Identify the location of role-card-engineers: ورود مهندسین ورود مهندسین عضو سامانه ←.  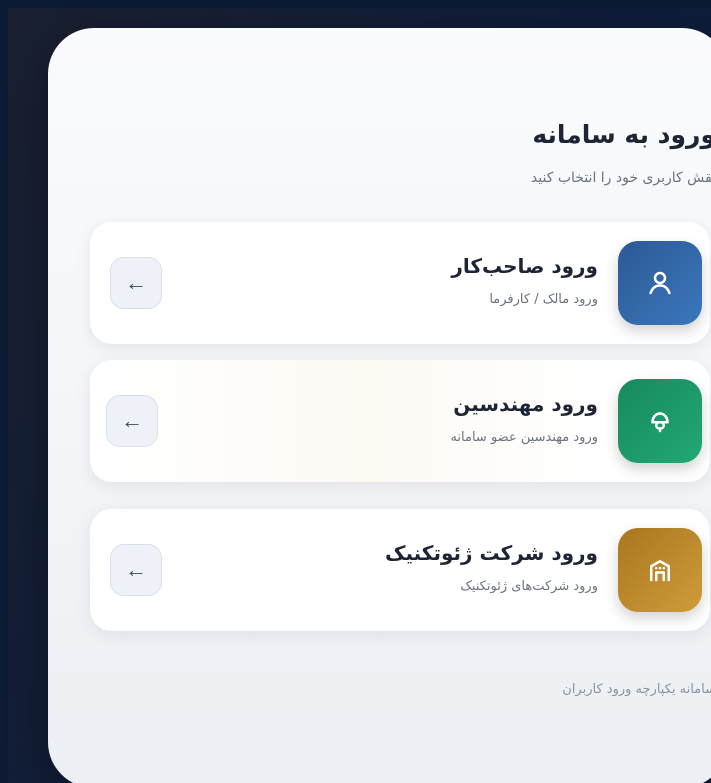
(400, 421).